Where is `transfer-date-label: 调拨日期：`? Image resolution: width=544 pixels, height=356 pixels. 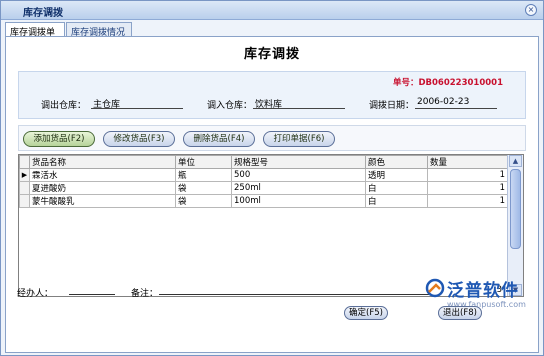
transfer-date-label: 调拨日期： is located at coordinates (392, 106).